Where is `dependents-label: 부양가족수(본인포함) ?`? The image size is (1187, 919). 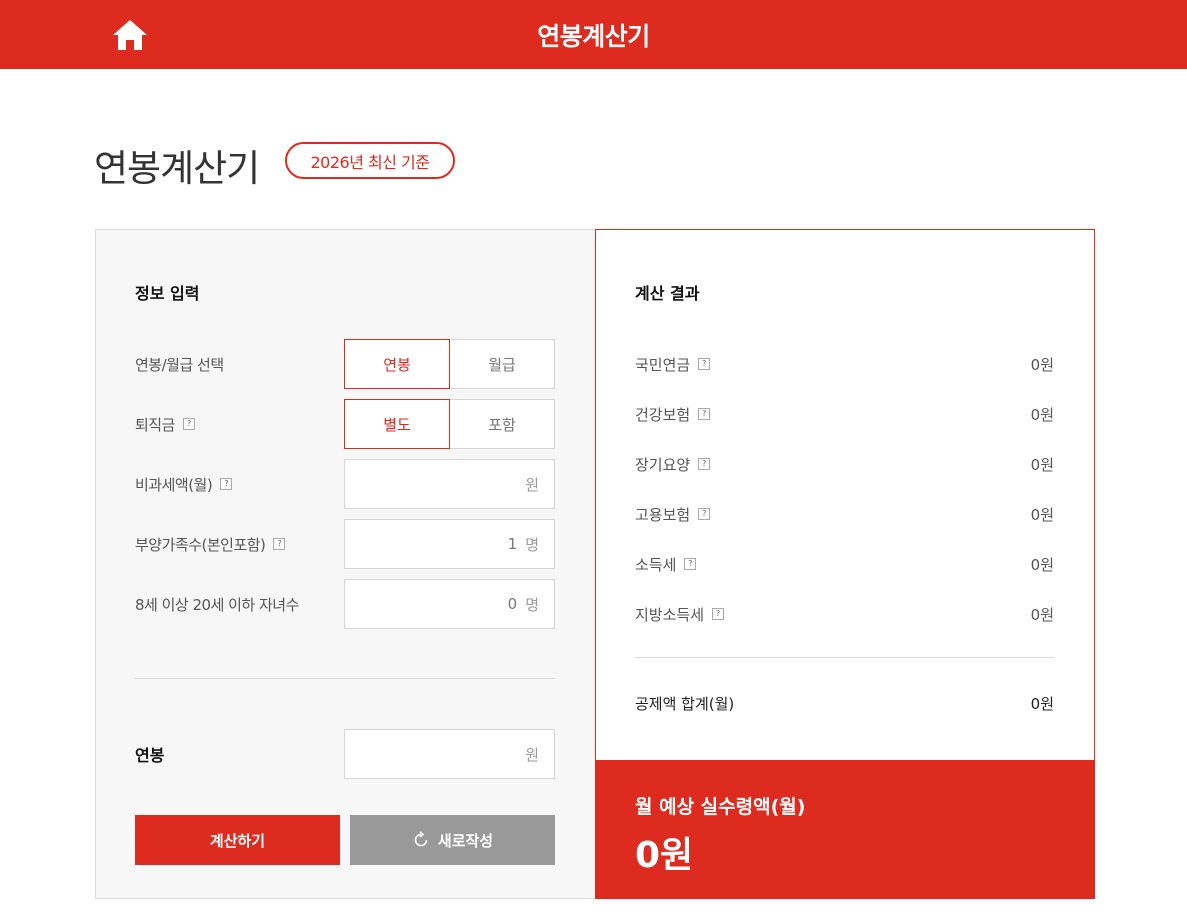
dependents-label: 부양가족수(본인포함) ? is located at coordinates (210, 544).